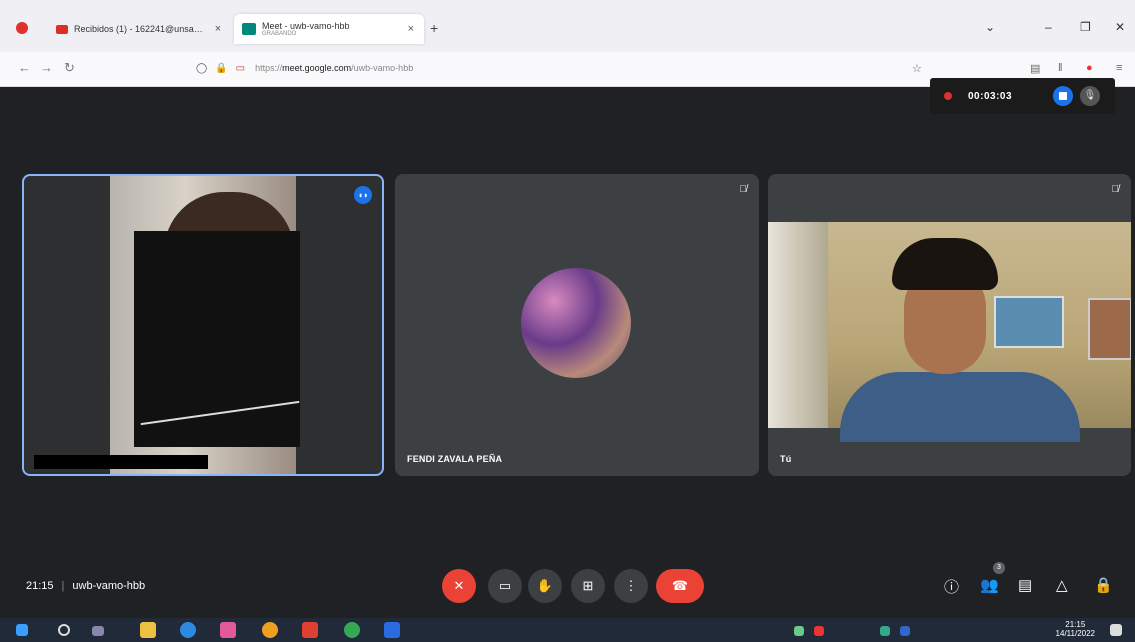  What do you see at coordinates (545, 586) in the screenshot?
I see `raise-hand-button: ✋` at bounding box center [545, 586].